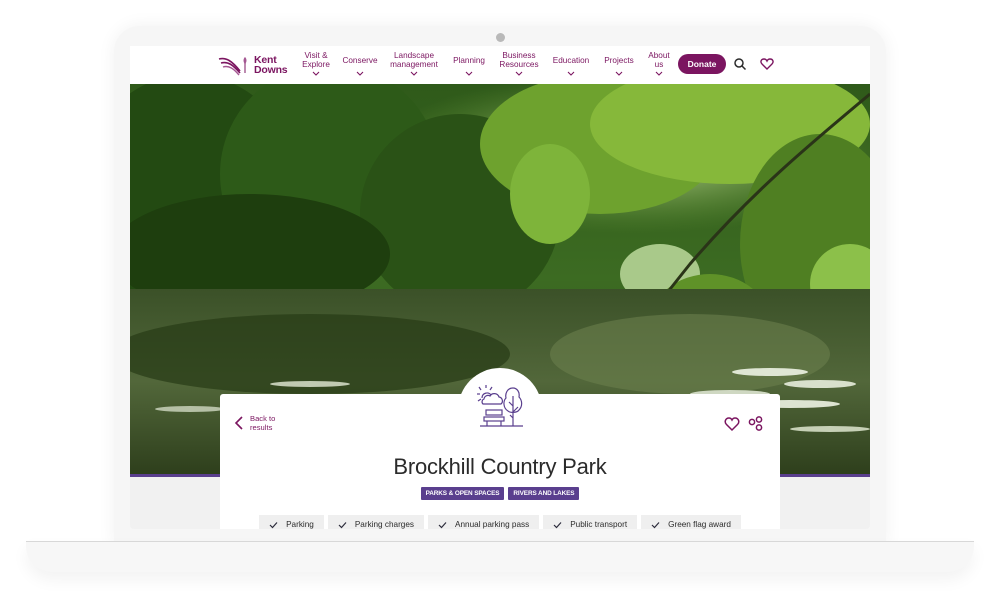  Describe the element at coordinates (271, 70) in the screenshot. I see `logo-text-line2: Downs` at that location.